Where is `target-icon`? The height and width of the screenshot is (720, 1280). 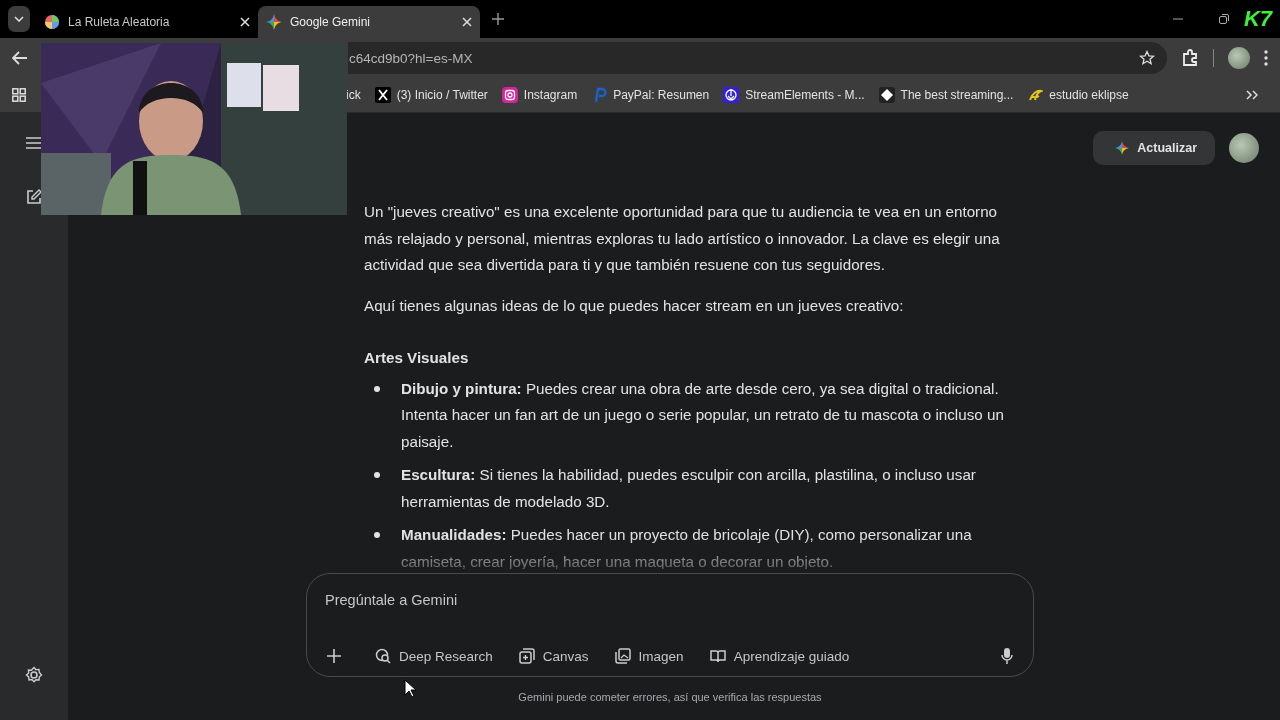
target-icon is located at coordinates (731, 95).